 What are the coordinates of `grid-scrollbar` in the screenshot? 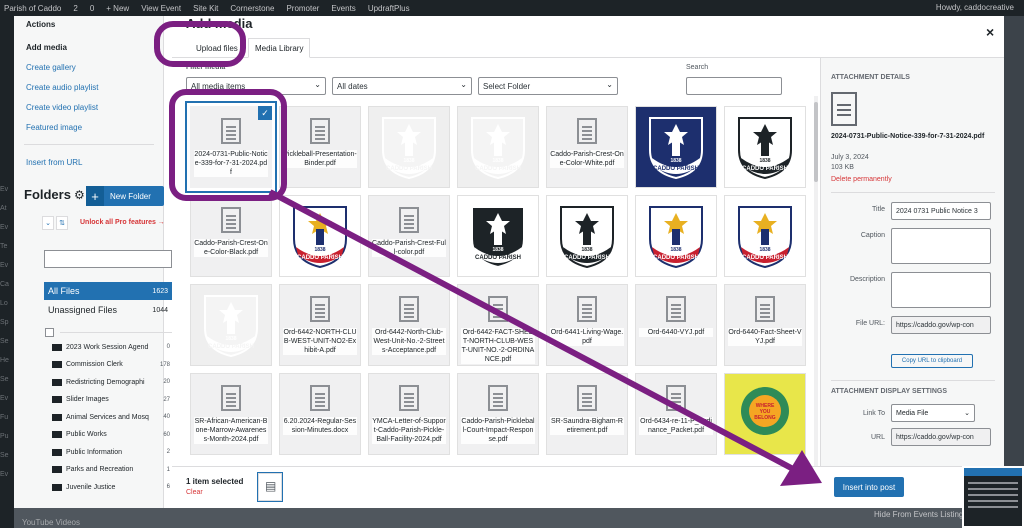 It's located at (816, 289).